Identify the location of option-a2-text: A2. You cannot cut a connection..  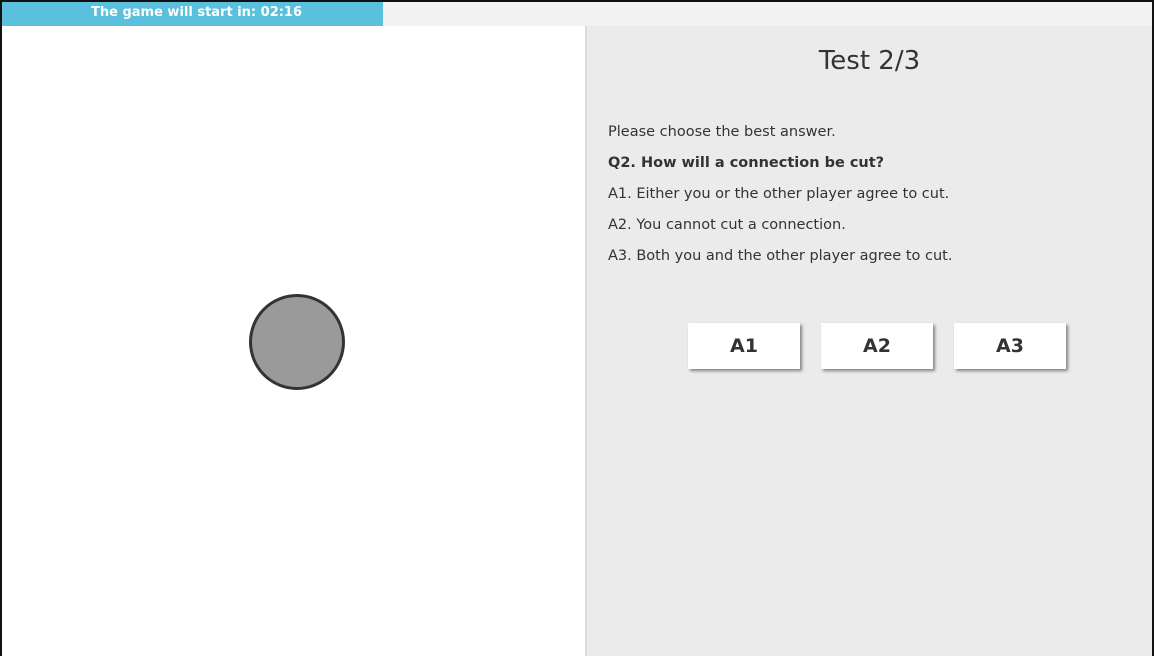
(727, 225).